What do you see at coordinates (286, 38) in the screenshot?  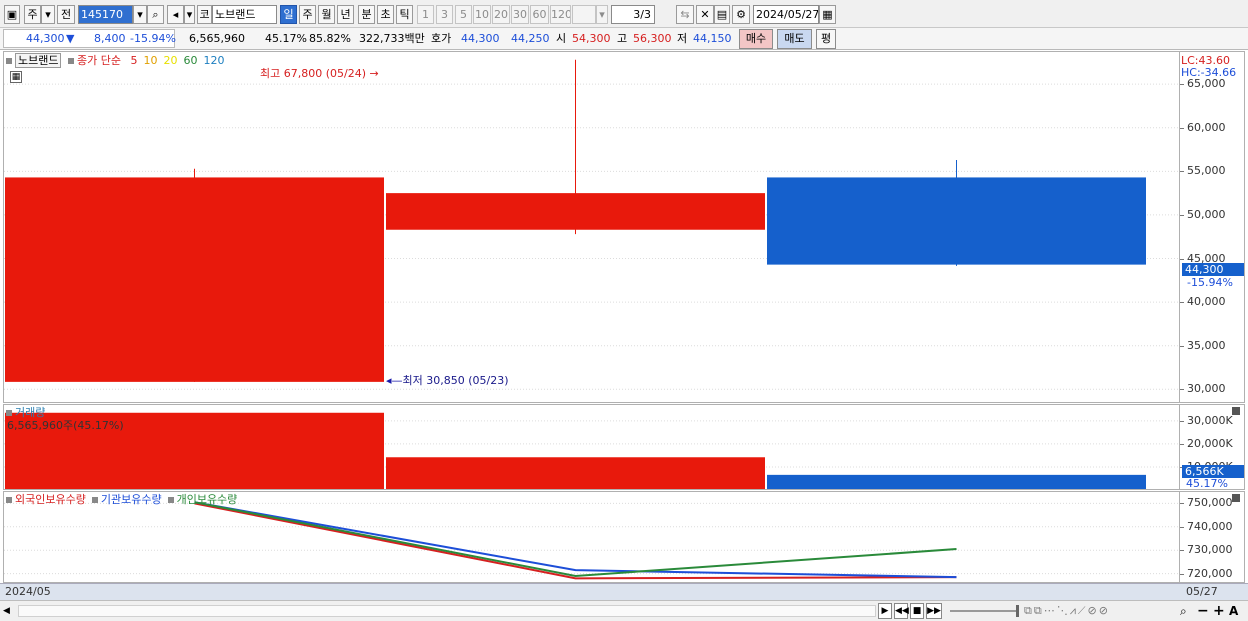 I see `turnover-pct: 45.17%` at bounding box center [286, 38].